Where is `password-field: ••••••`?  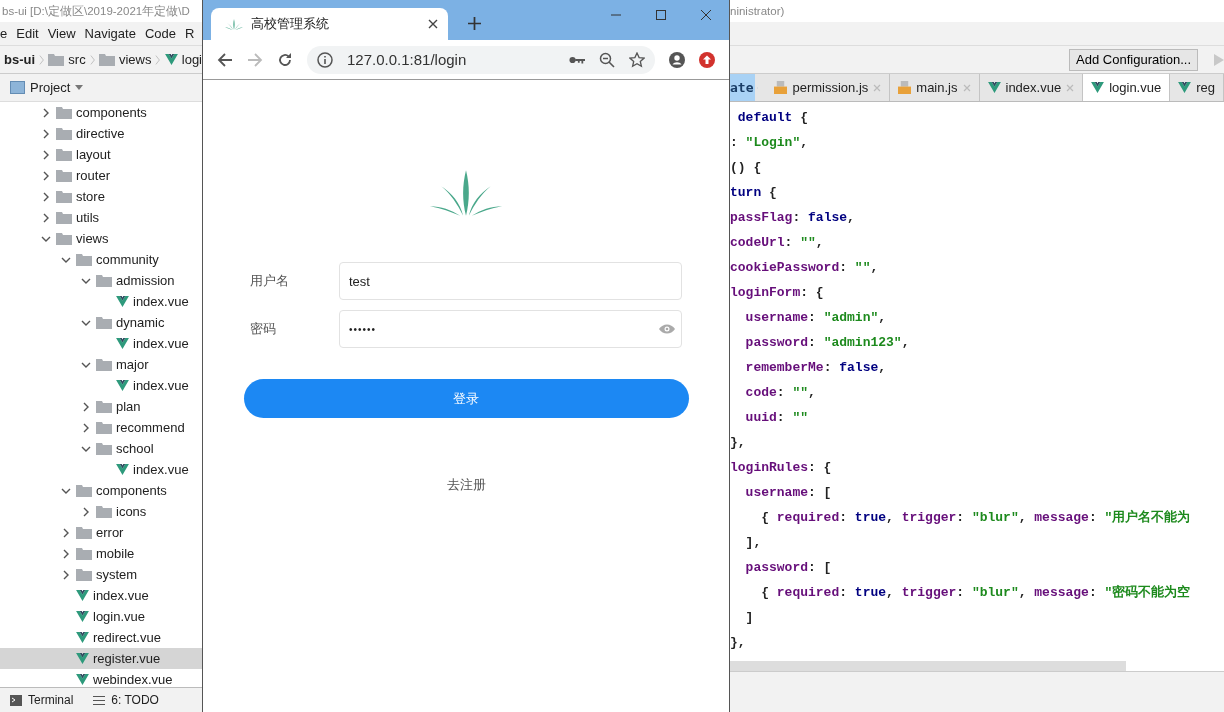
password-field: •••••• is located at coordinates (510, 329).